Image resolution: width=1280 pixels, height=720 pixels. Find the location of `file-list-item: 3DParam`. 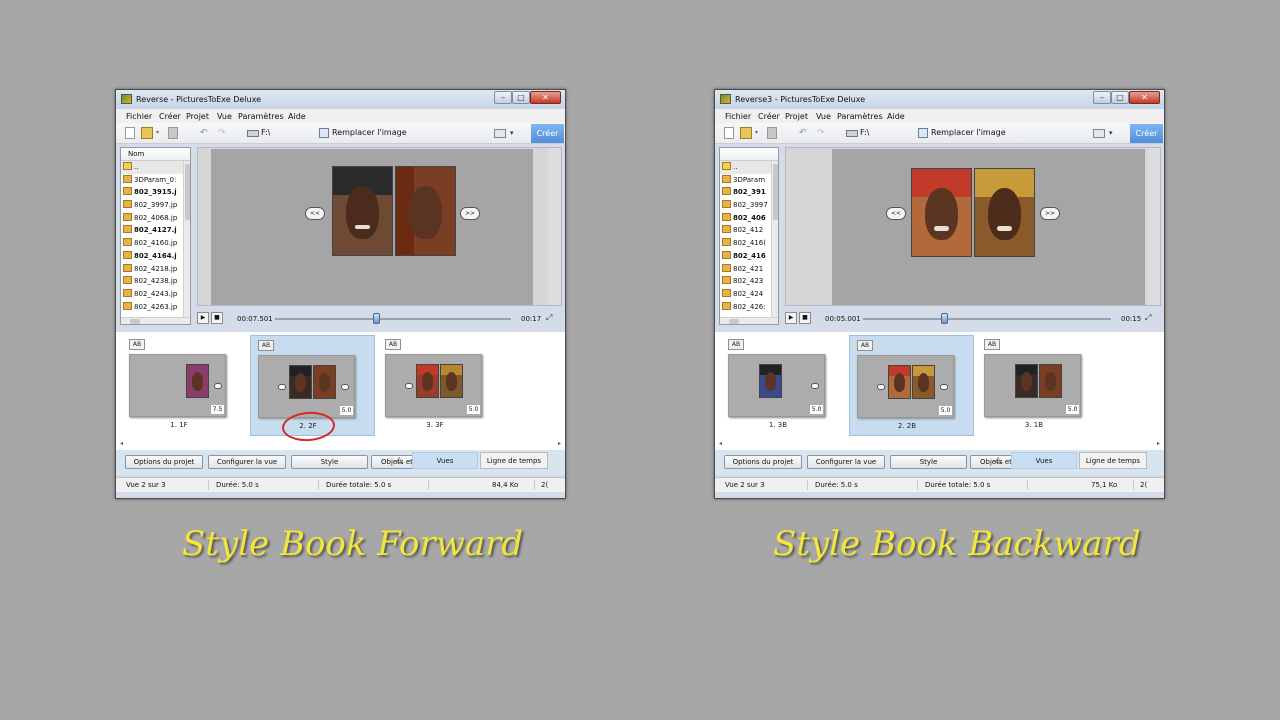

file-list-item: 3DParam is located at coordinates (749, 180).